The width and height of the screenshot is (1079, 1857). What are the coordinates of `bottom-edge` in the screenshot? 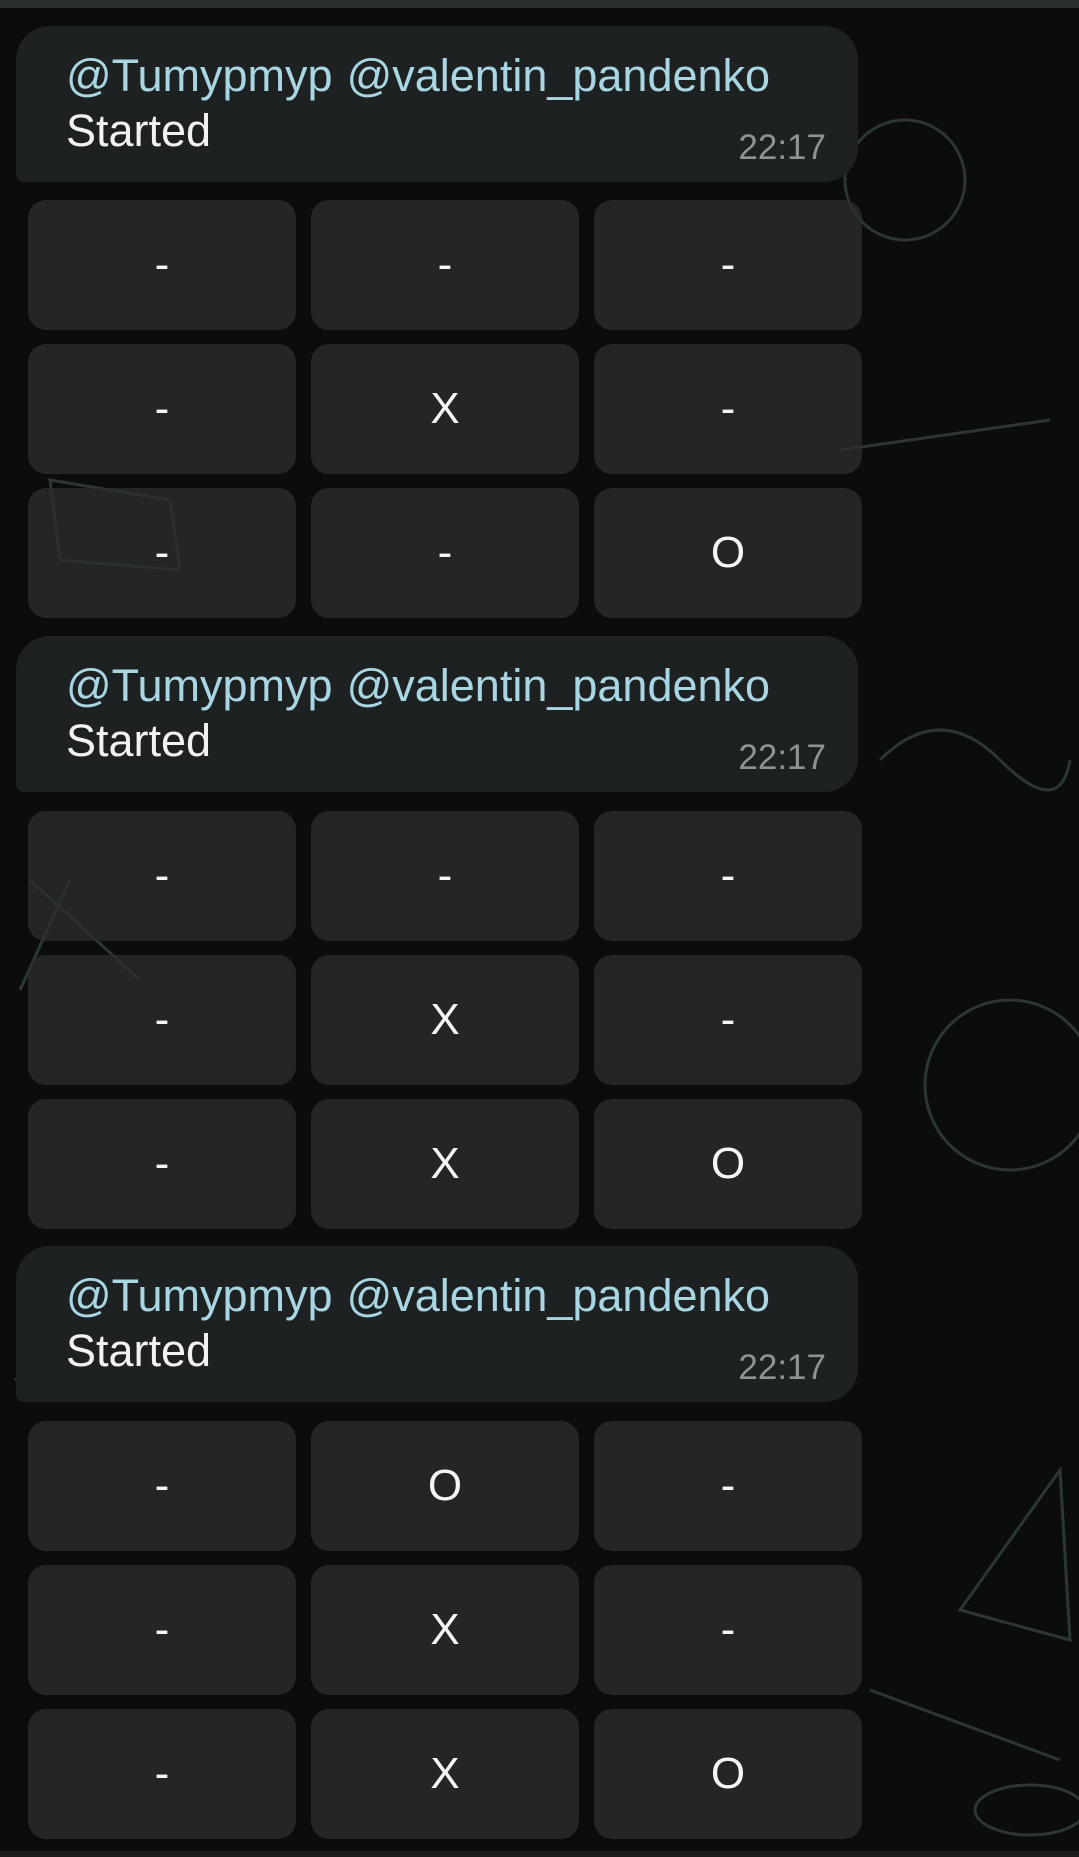 It's located at (539, 1854).